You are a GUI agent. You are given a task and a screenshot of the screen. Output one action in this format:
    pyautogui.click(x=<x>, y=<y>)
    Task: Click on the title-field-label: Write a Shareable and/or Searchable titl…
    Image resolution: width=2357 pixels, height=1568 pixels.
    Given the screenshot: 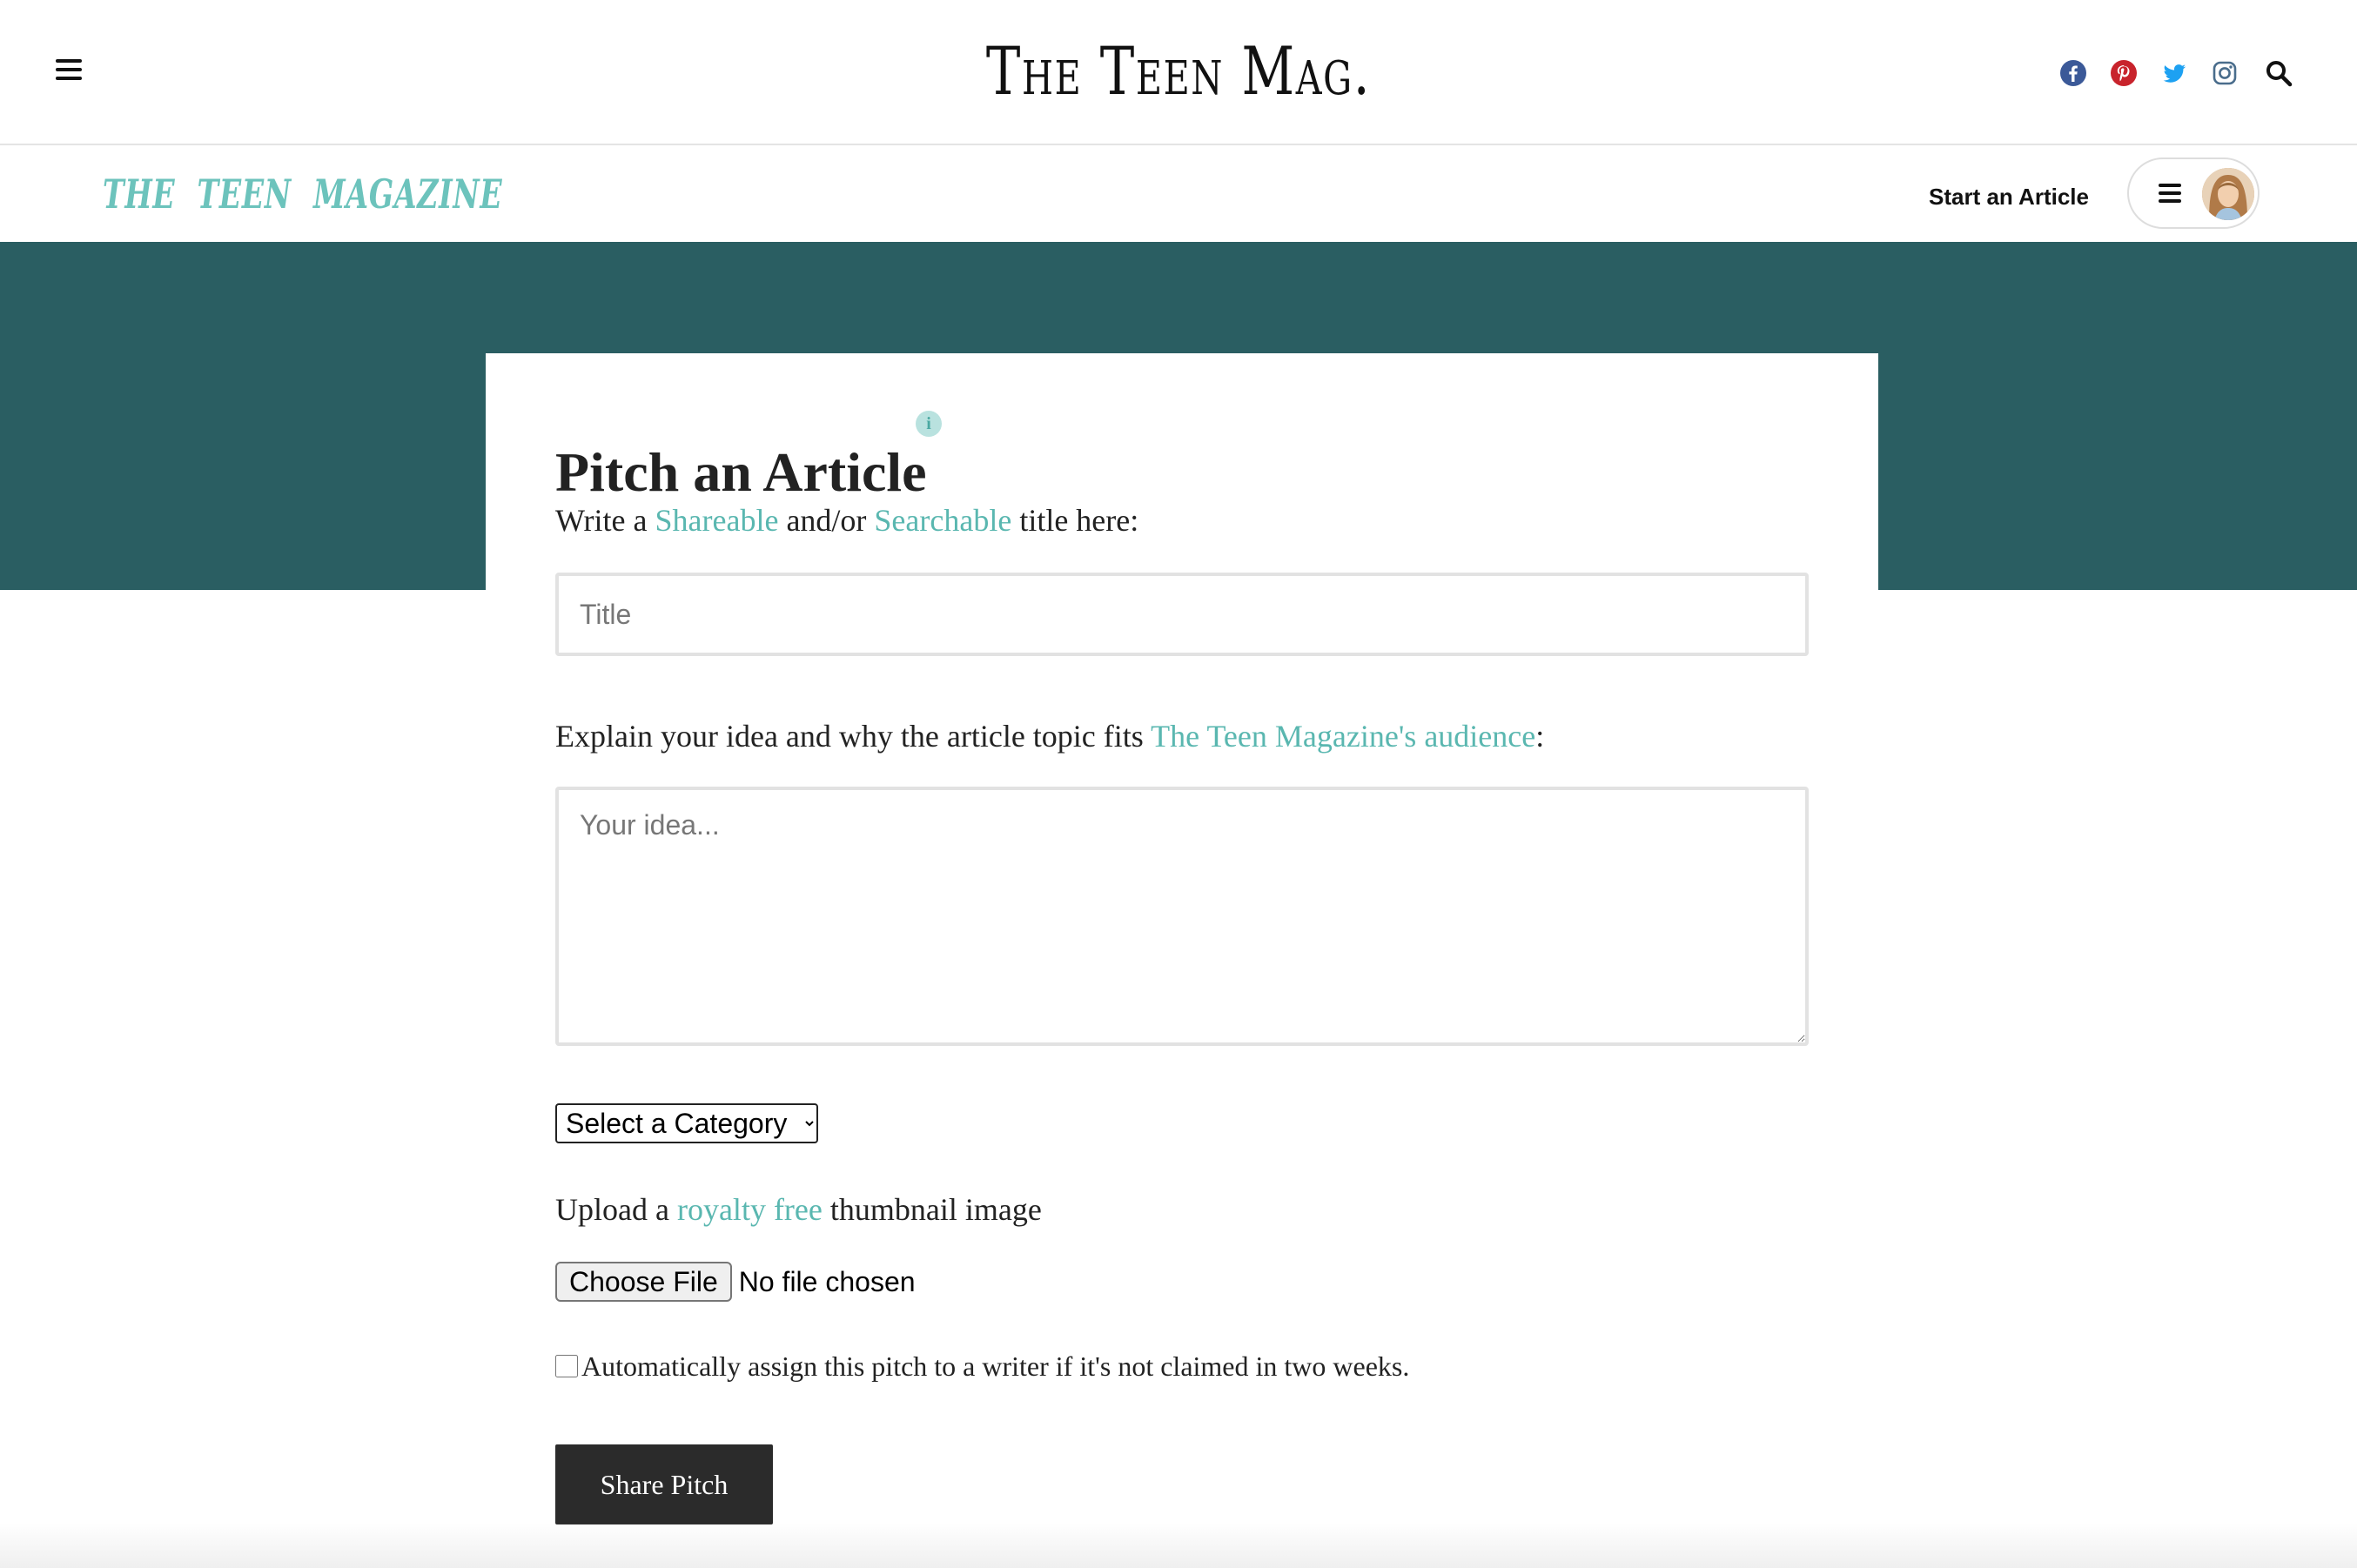 What is the action you would take?
    pyautogui.click(x=846, y=520)
    